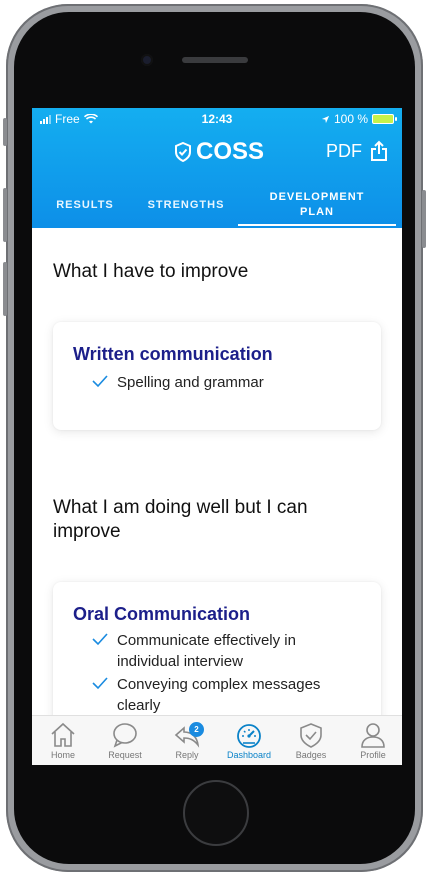 This screenshot has height=877, width=429. What do you see at coordinates (219, 695) in the screenshot?
I see `item-label: Conveying complex messages clearly` at bounding box center [219, 695].